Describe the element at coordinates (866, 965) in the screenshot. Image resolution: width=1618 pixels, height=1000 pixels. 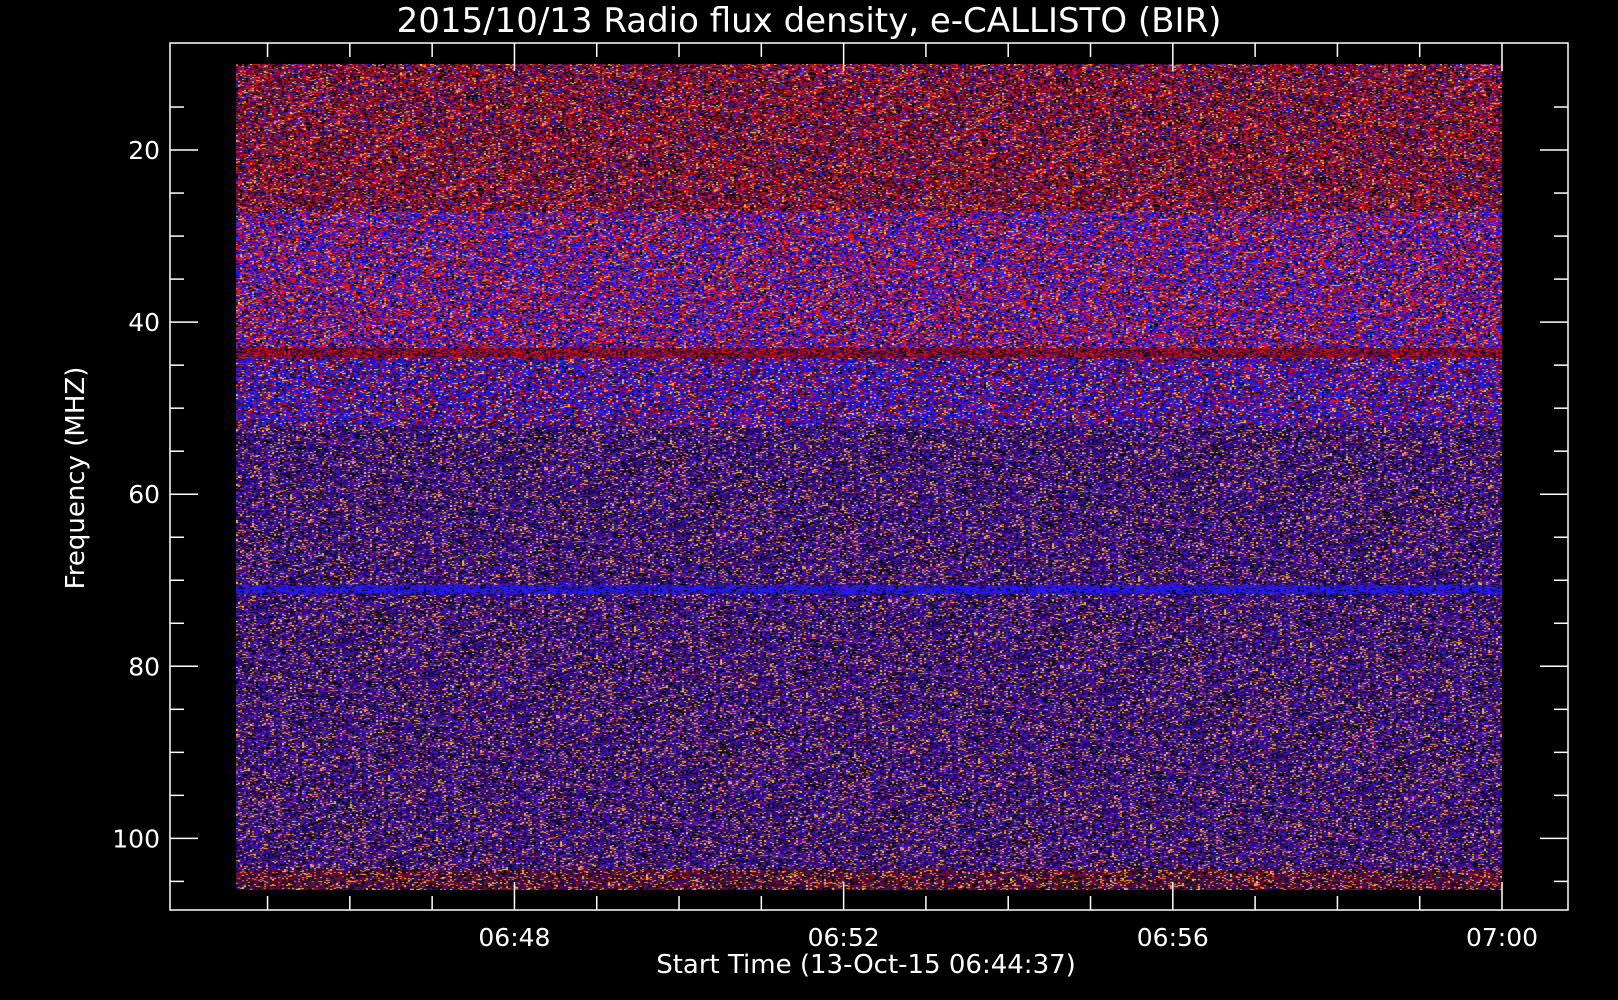
I see `x-axis-label: Start Time (13-Oct-15 06:44:37)` at that location.